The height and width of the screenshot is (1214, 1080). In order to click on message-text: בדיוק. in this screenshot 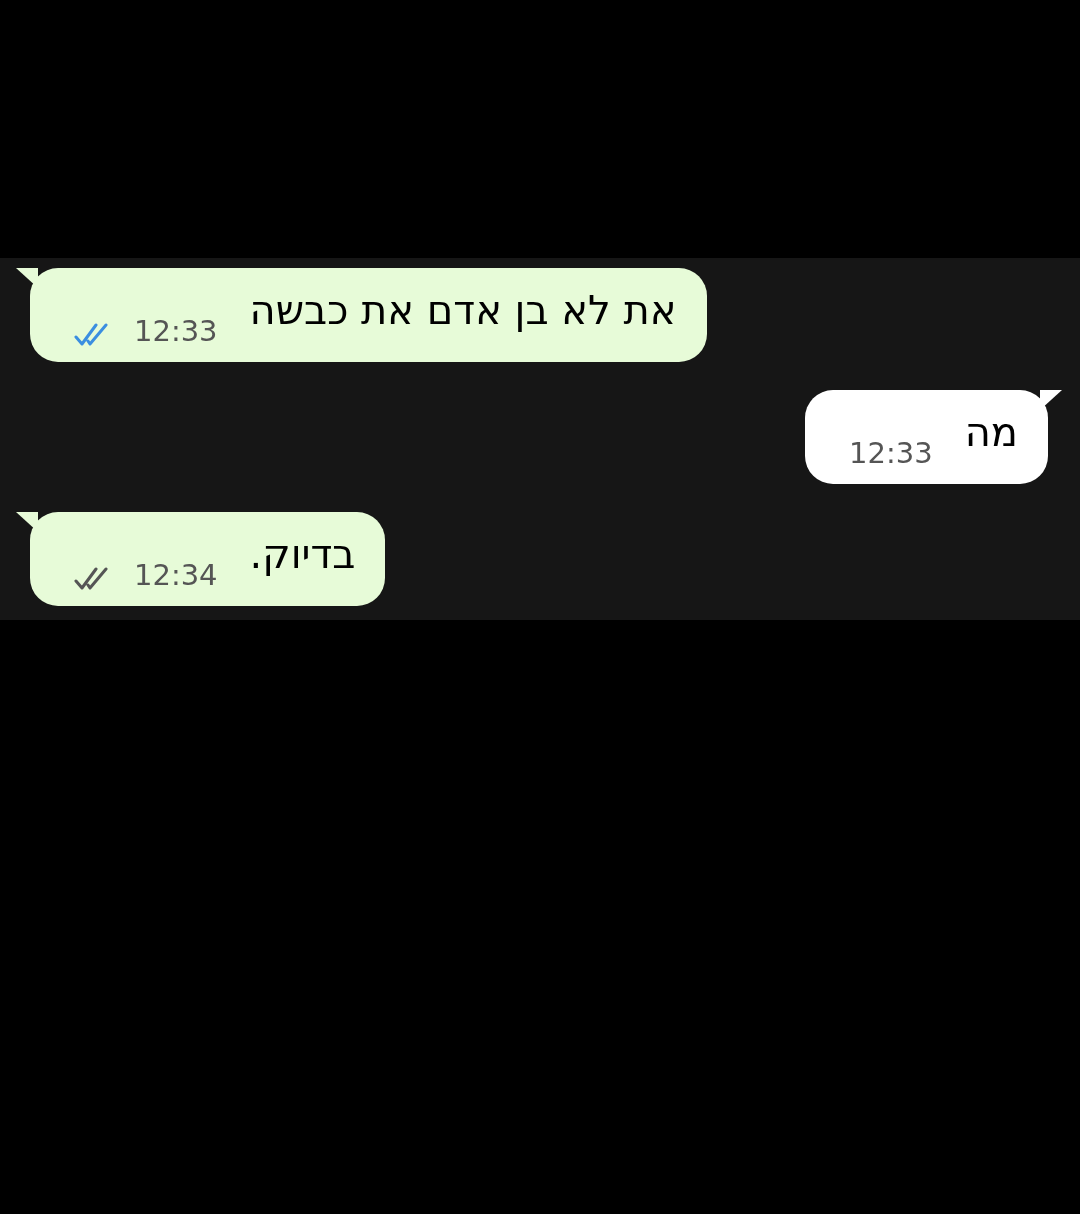, I will do `click(302, 554)`.